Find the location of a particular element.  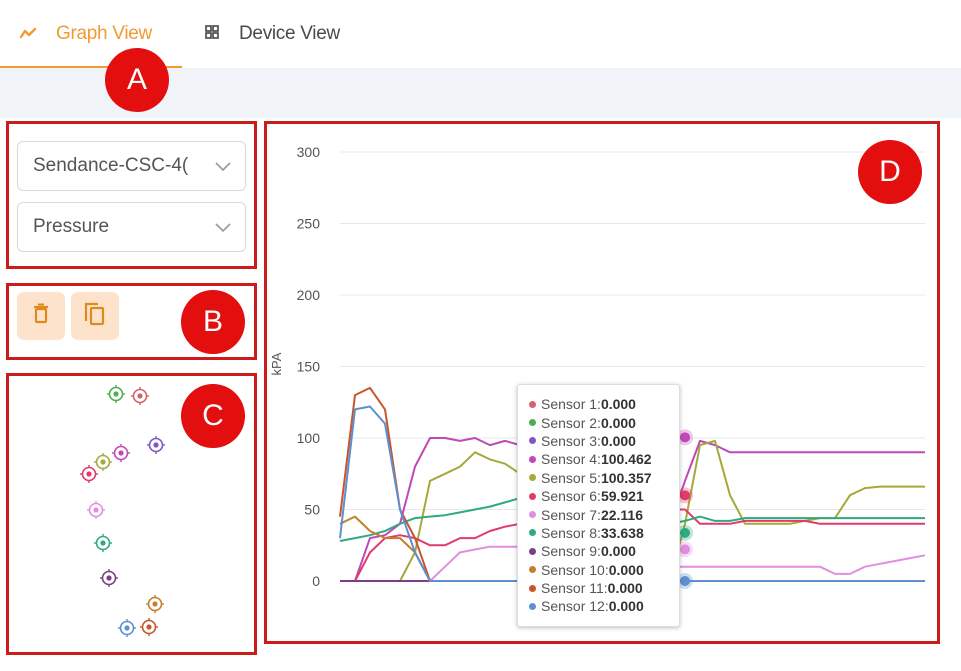

tooltip-series-value: 22.116 is located at coordinates (621, 514).